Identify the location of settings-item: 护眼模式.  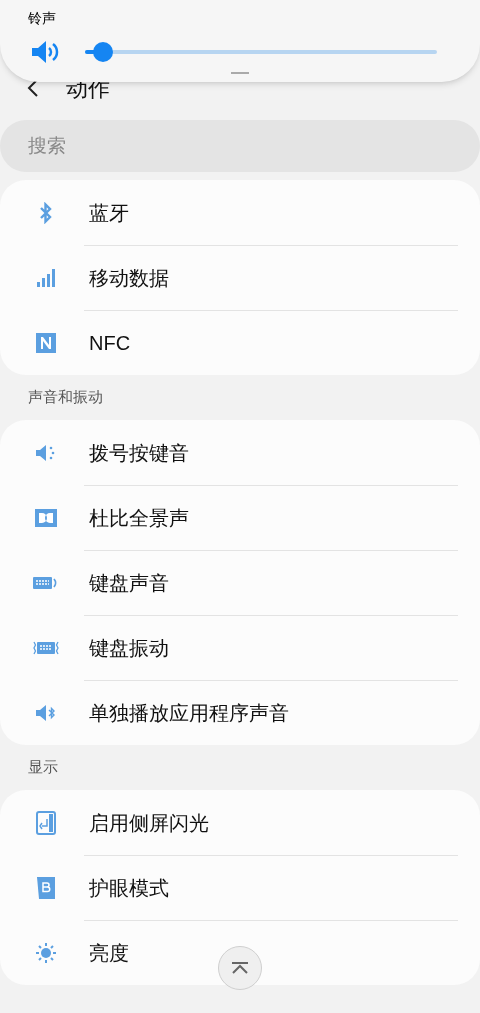
(129, 887).